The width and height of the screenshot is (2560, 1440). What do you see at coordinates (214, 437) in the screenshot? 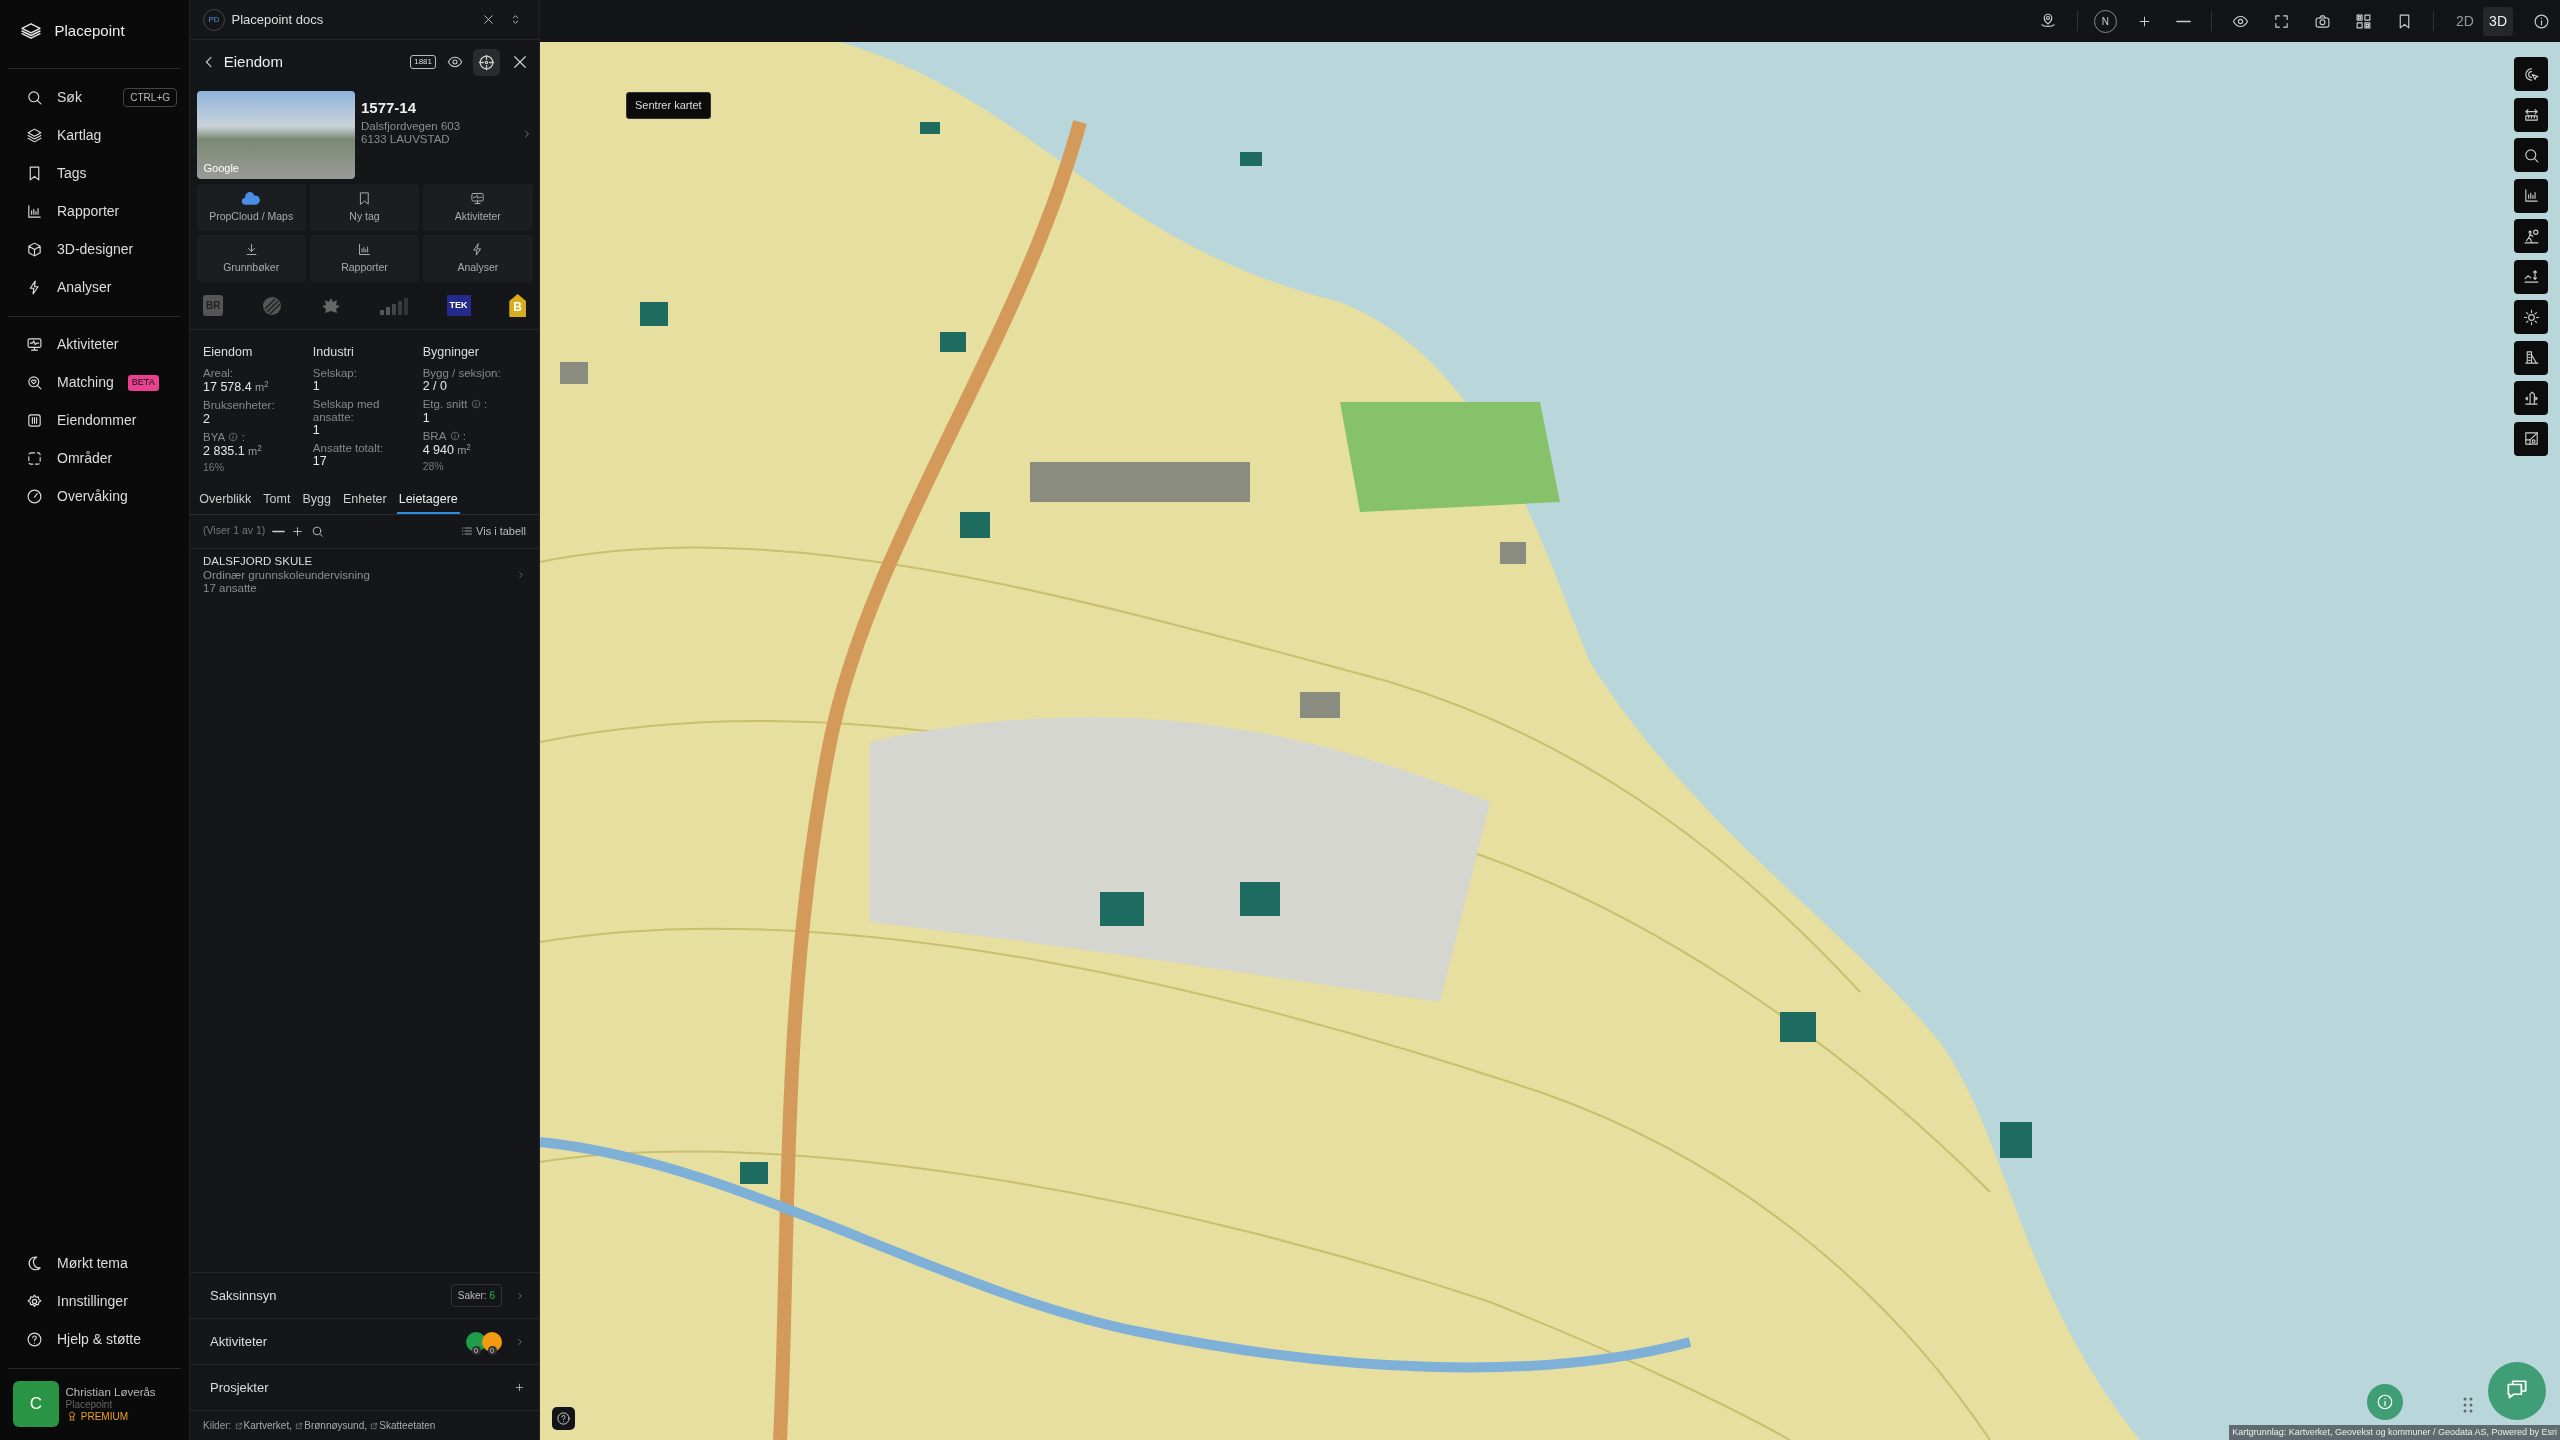
I see `stat-label: BYA` at bounding box center [214, 437].